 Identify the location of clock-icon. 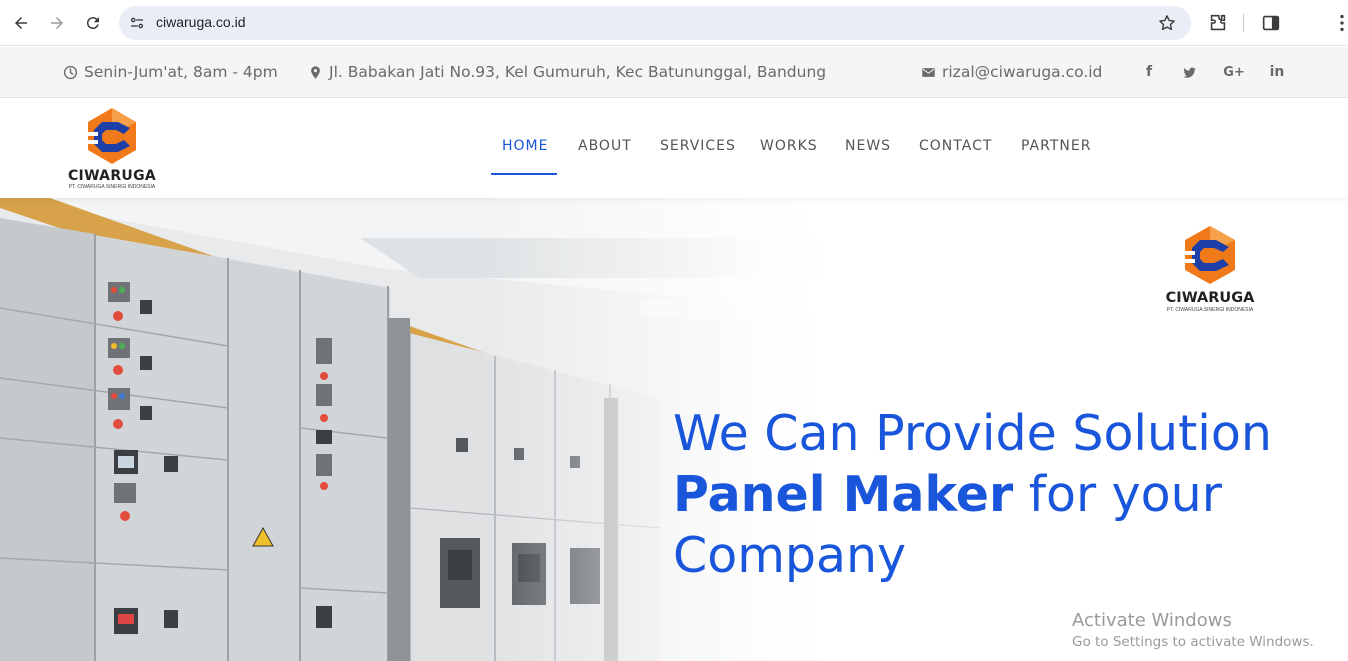
(70, 72).